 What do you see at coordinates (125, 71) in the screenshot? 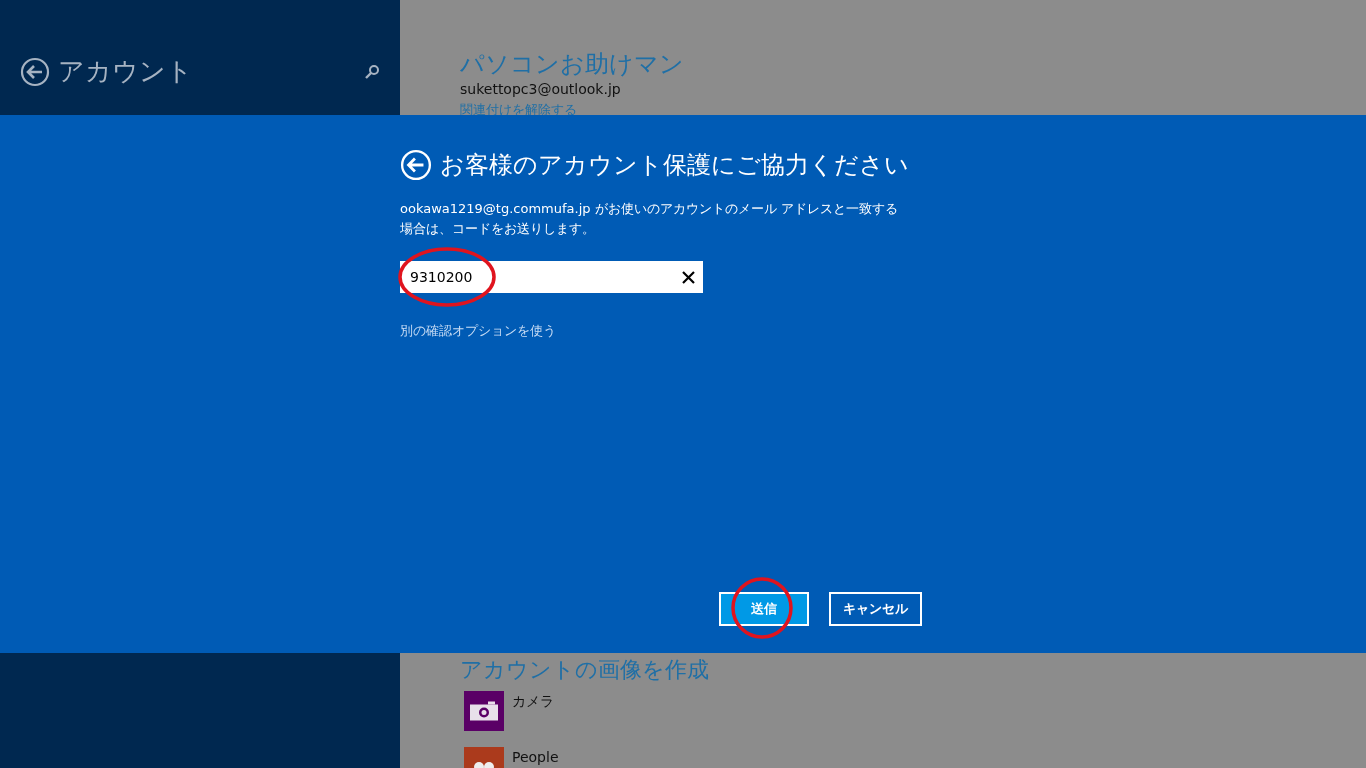
I see `sidebar-title: アカウント` at bounding box center [125, 71].